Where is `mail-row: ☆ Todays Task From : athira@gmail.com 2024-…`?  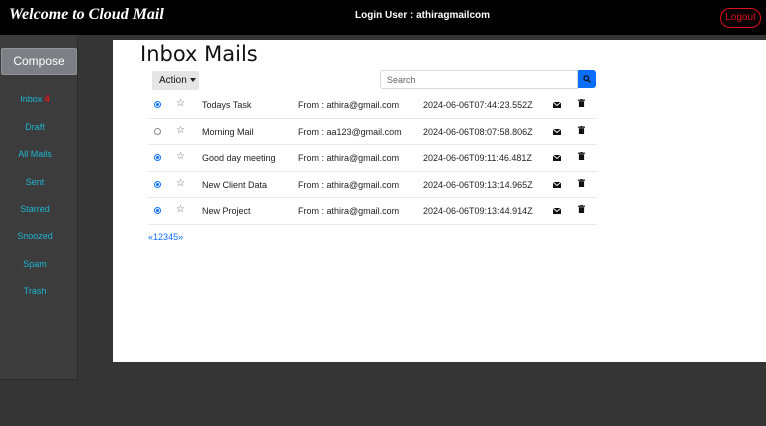
mail-row: ☆ Todays Task From : athira@gmail.com 2024-… is located at coordinates (372, 105).